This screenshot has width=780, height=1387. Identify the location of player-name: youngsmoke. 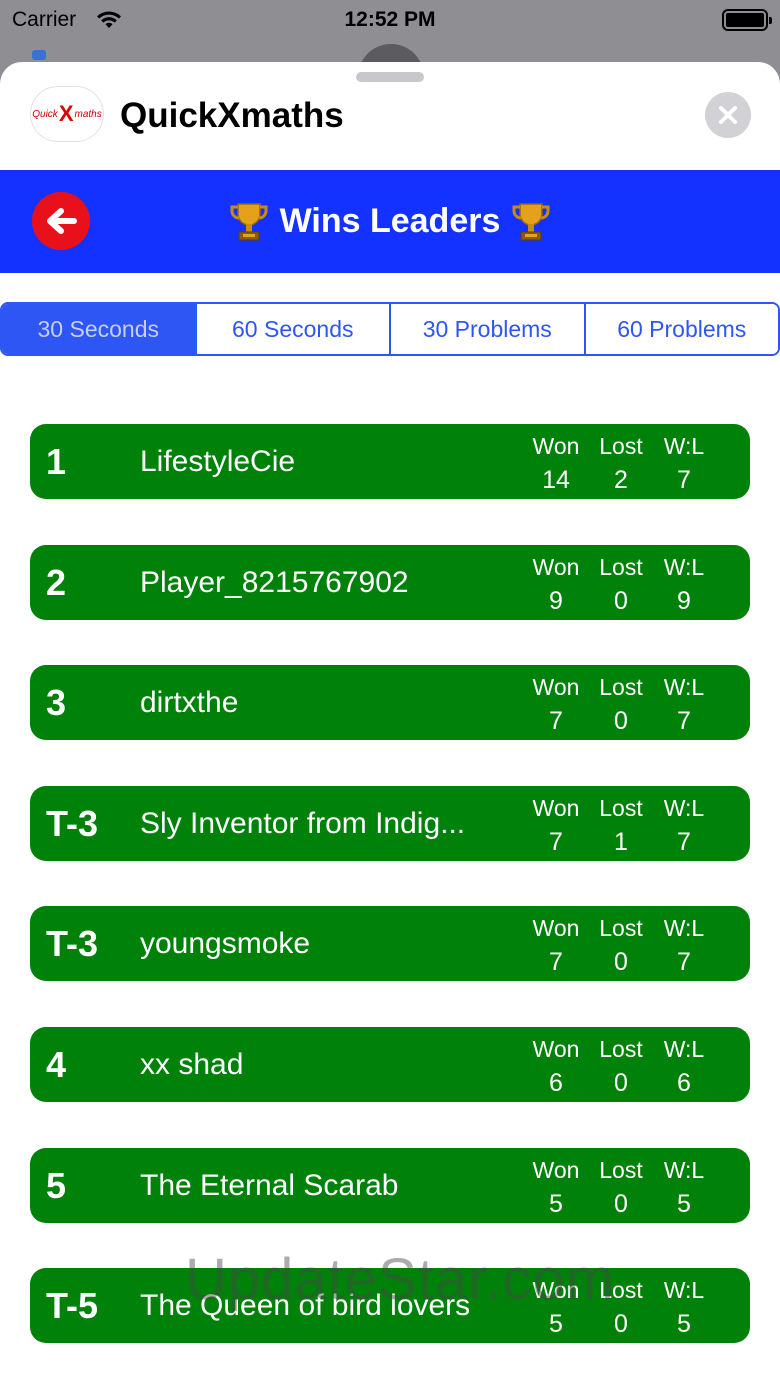
(225, 944).